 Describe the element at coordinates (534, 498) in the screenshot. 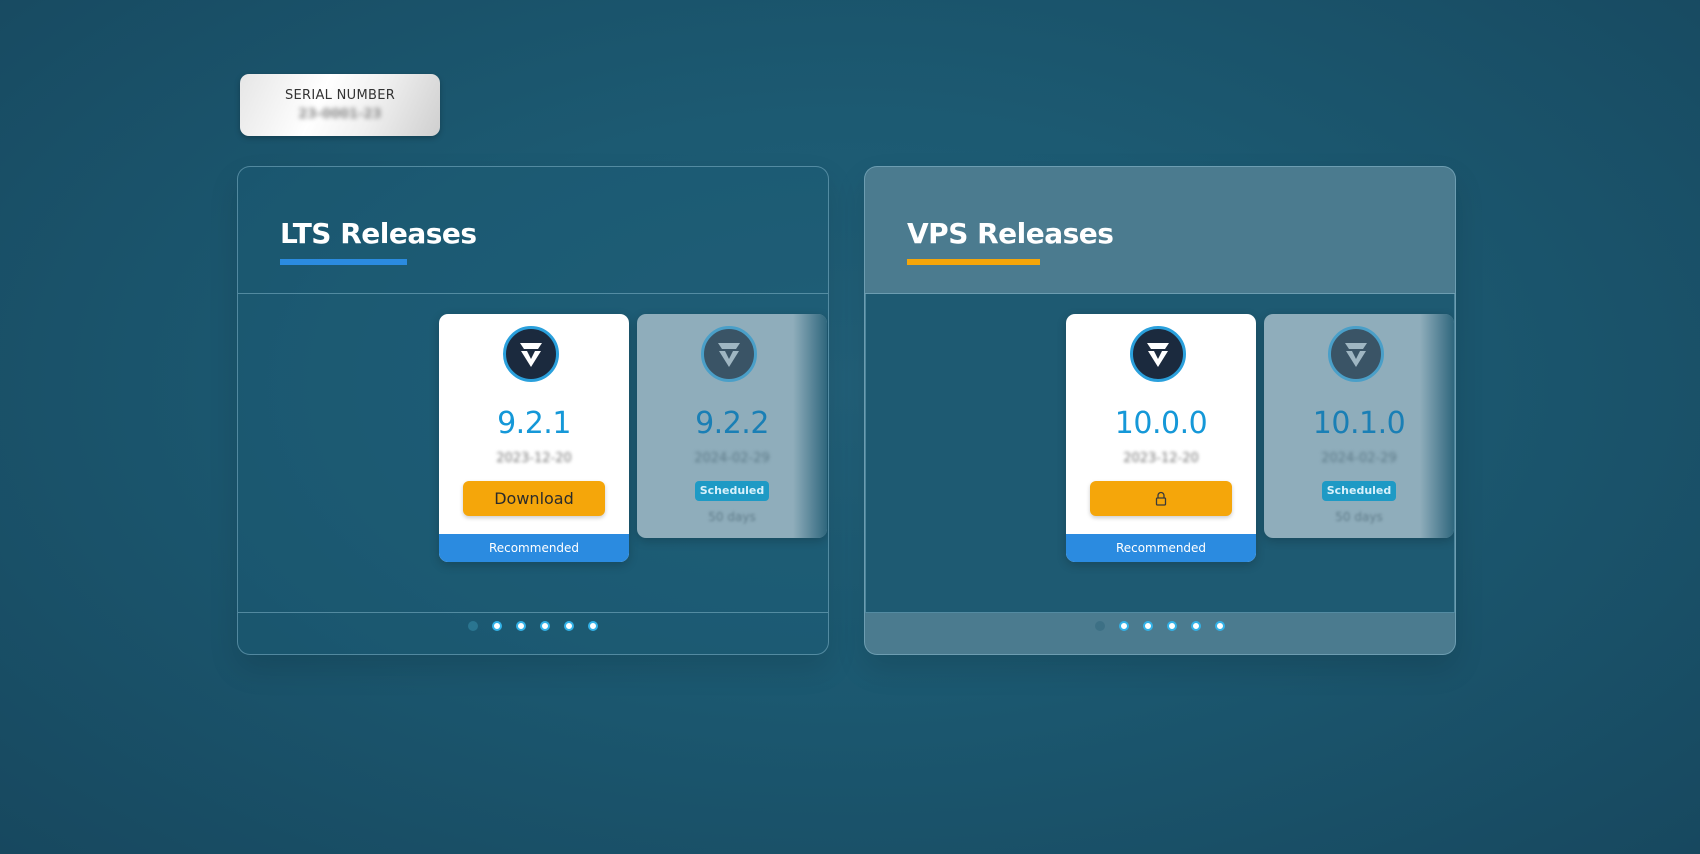

I see `download-button: Download` at that location.